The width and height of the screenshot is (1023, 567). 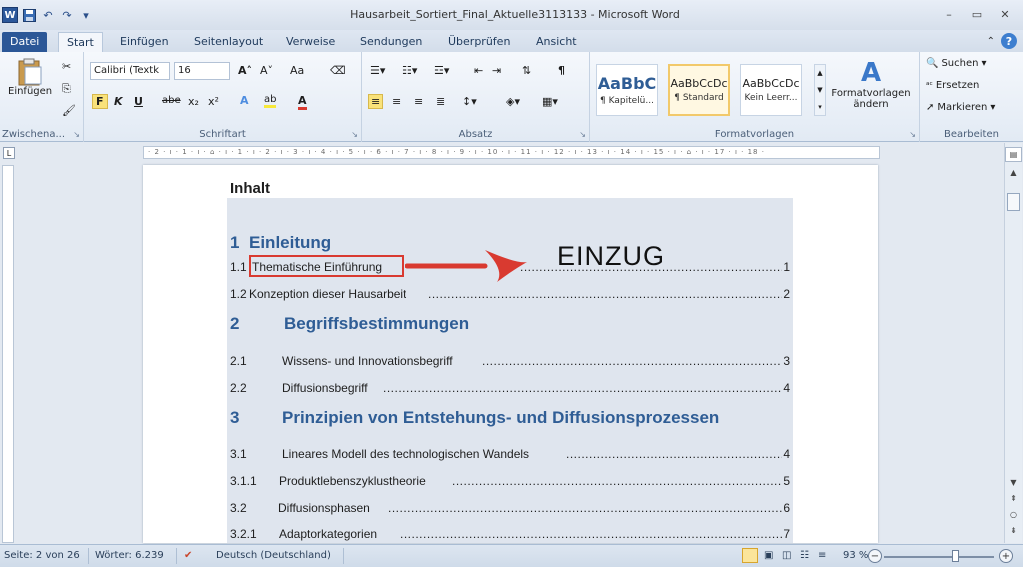 I want to click on undo-icon: ↶, so click(x=48, y=15).